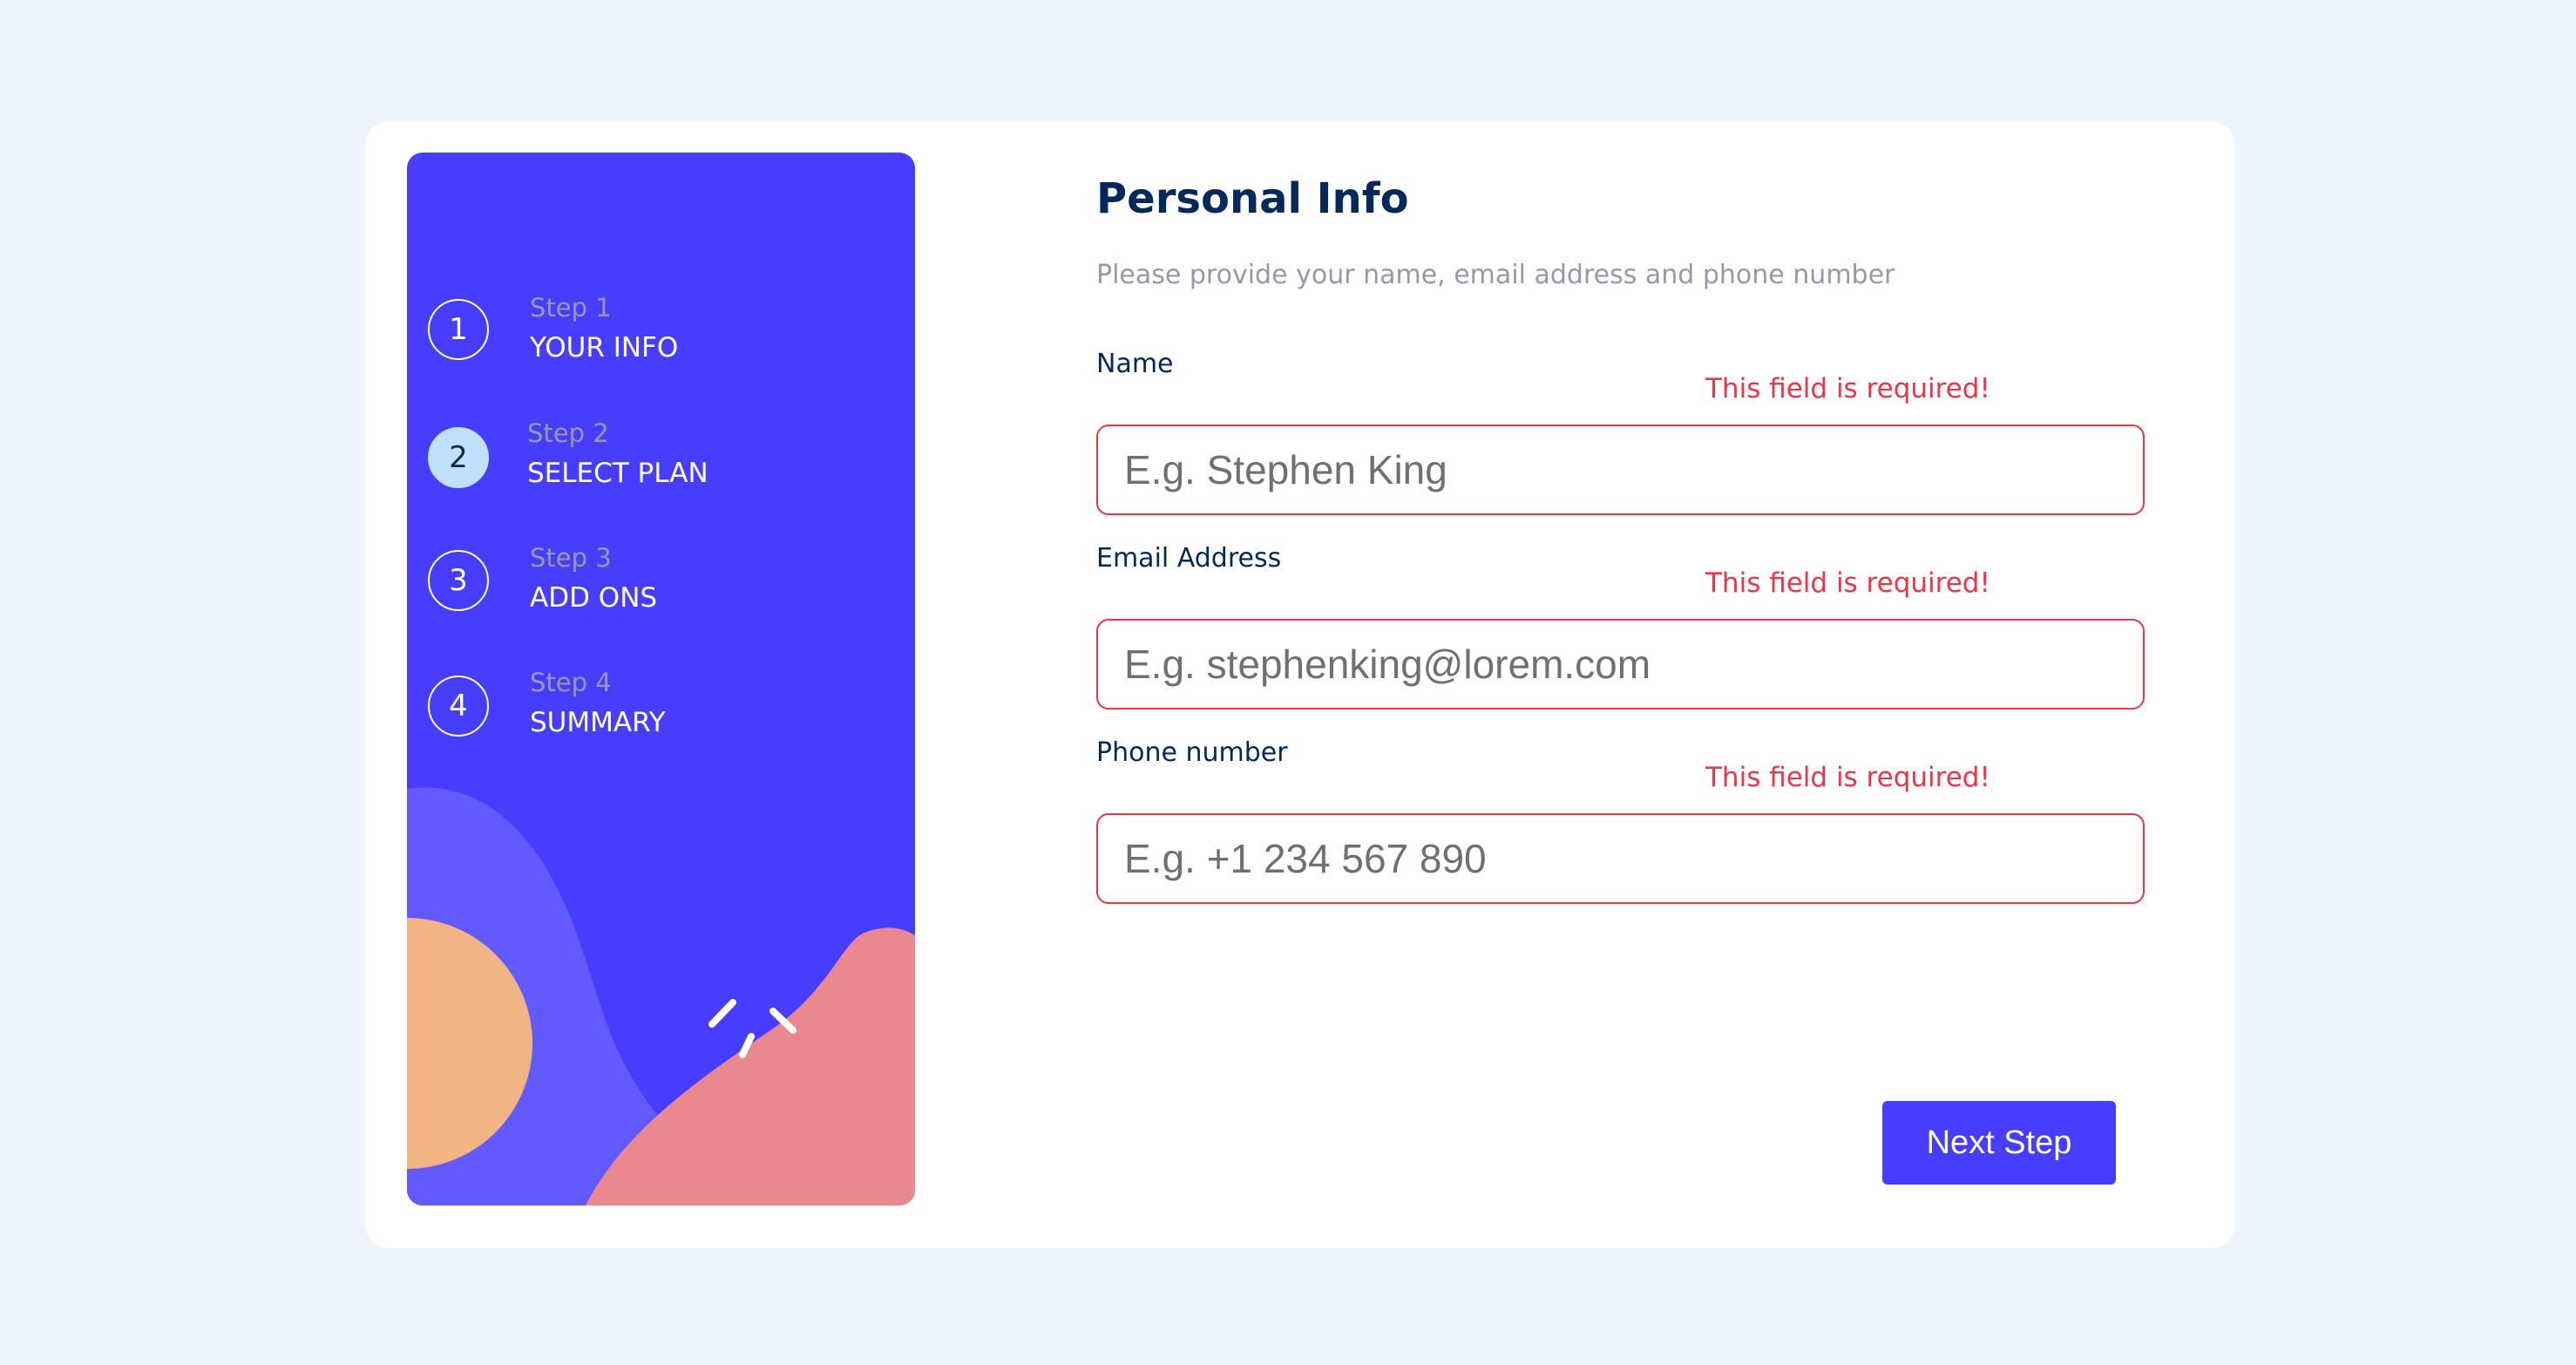  What do you see at coordinates (568, 433) in the screenshot?
I see `step-2-subtitle: Step 2` at bounding box center [568, 433].